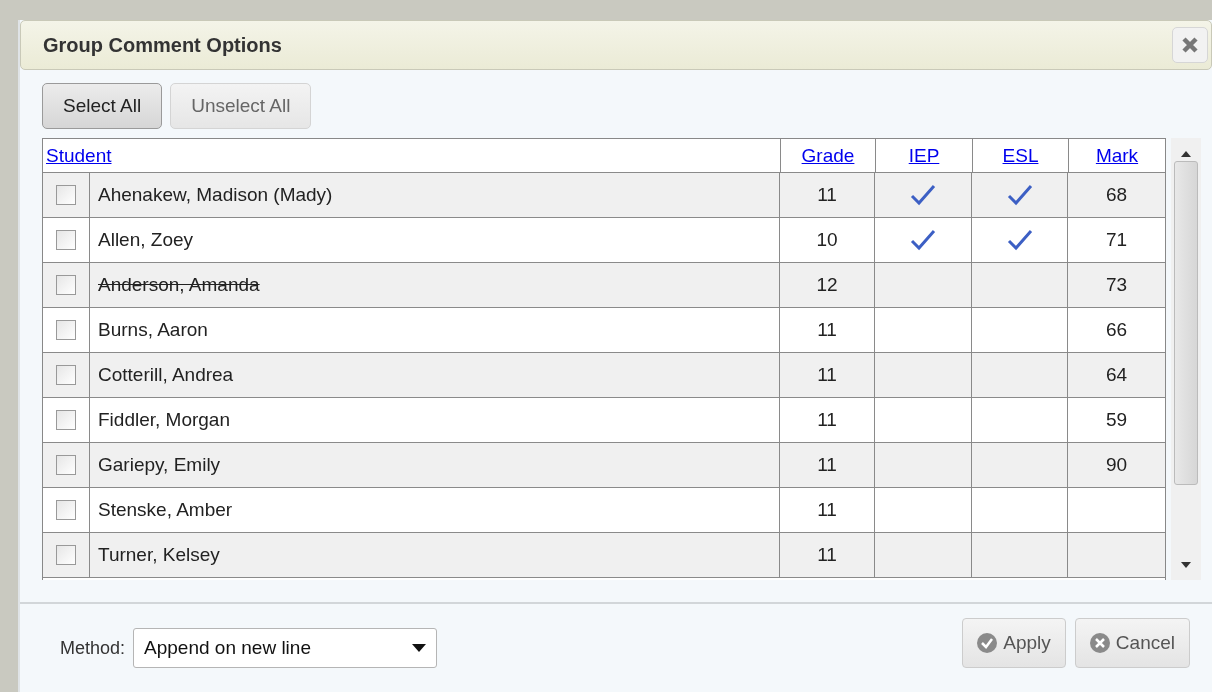 This screenshot has height=692, width=1212. I want to click on column-header-link: Grade, so click(828, 155).